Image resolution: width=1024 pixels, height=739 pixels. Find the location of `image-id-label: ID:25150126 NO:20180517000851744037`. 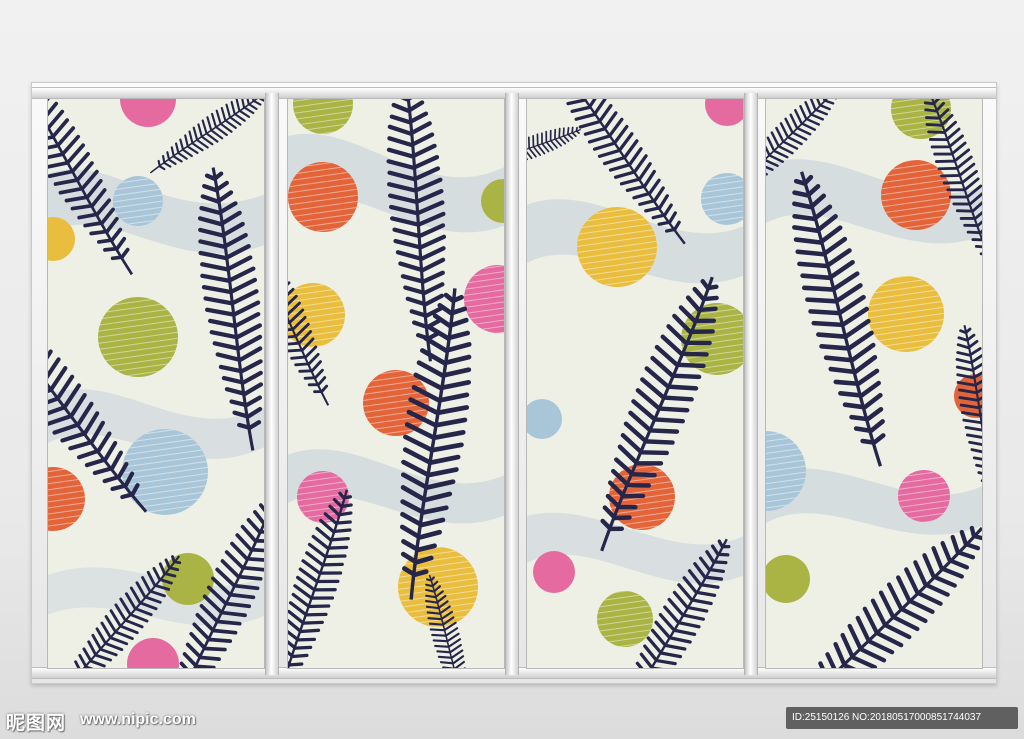

image-id-label: ID:25150126 NO:20180517000851744037 is located at coordinates (902, 718).